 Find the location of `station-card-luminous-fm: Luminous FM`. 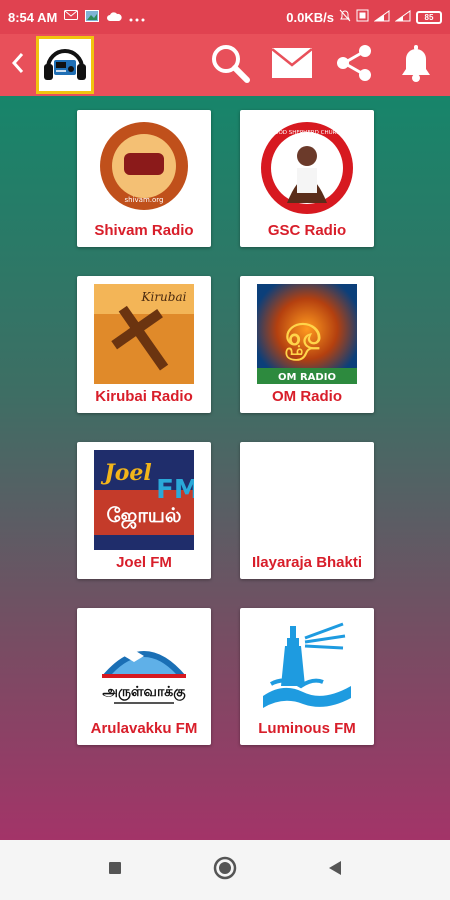

station-card-luminous-fm: Luminous FM is located at coordinates (307, 676).